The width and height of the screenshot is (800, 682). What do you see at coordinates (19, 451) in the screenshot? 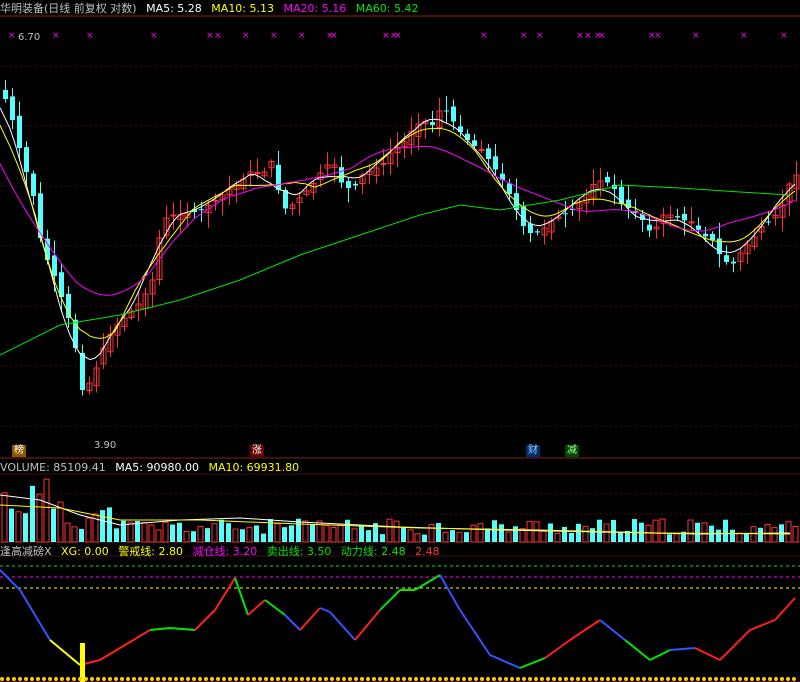
I see `event-tag-bang: 榜` at bounding box center [19, 451].